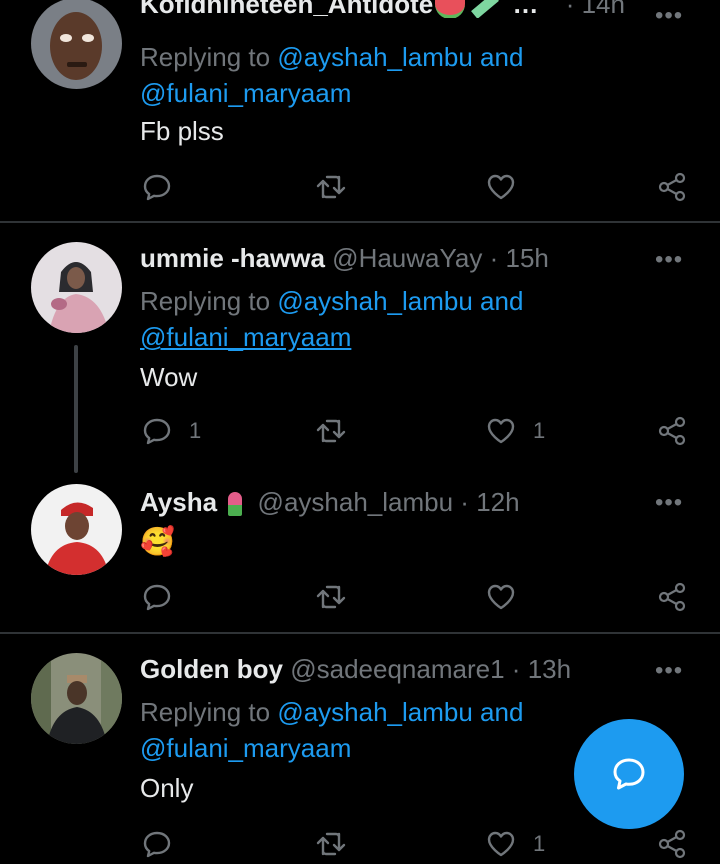 The image size is (720, 864). I want to click on compose-reply-icon, so click(629, 774).